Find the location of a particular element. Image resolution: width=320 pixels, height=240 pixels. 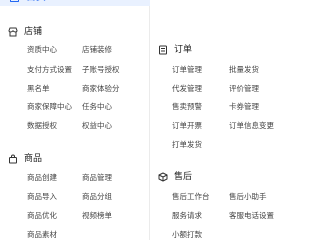

section-header-goods: 商品 is located at coordinates (25, 159).